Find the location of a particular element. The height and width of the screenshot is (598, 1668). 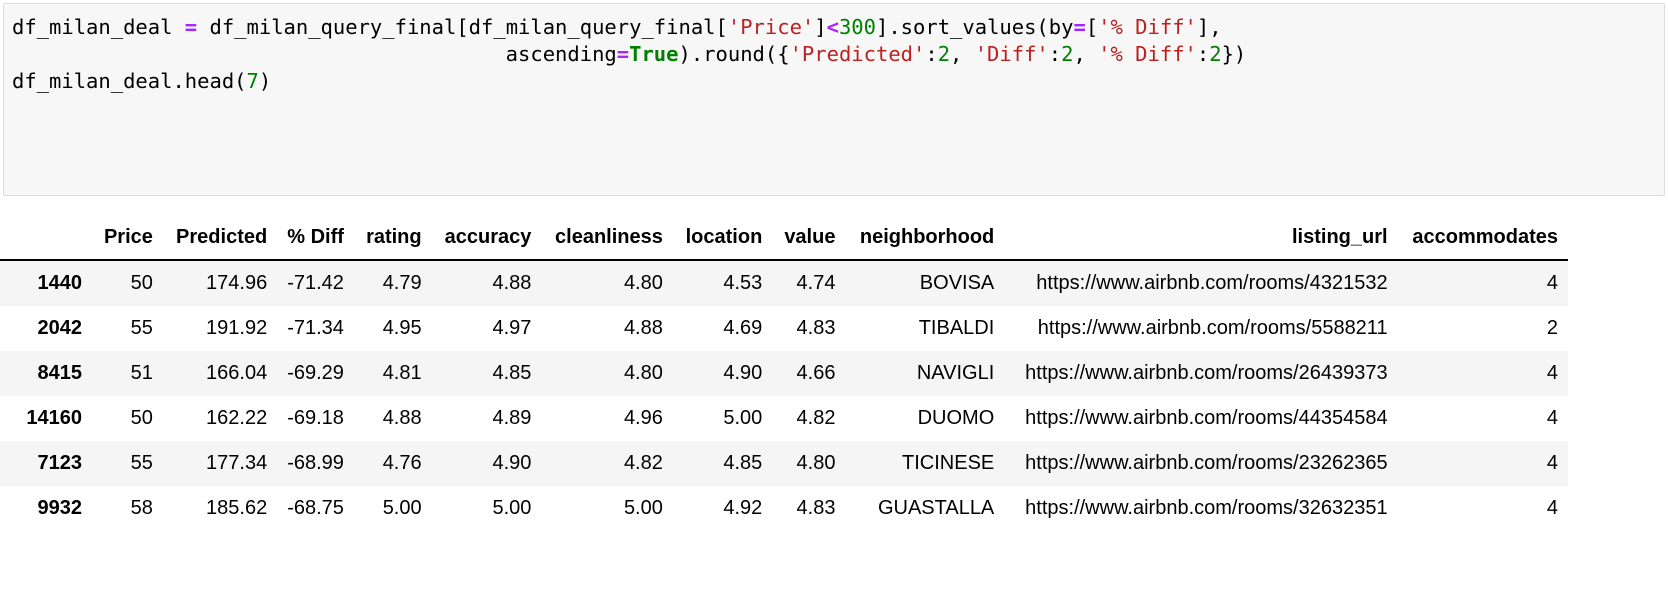

cell-cleanliness: 4.96 is located at coordinates (643, 418).